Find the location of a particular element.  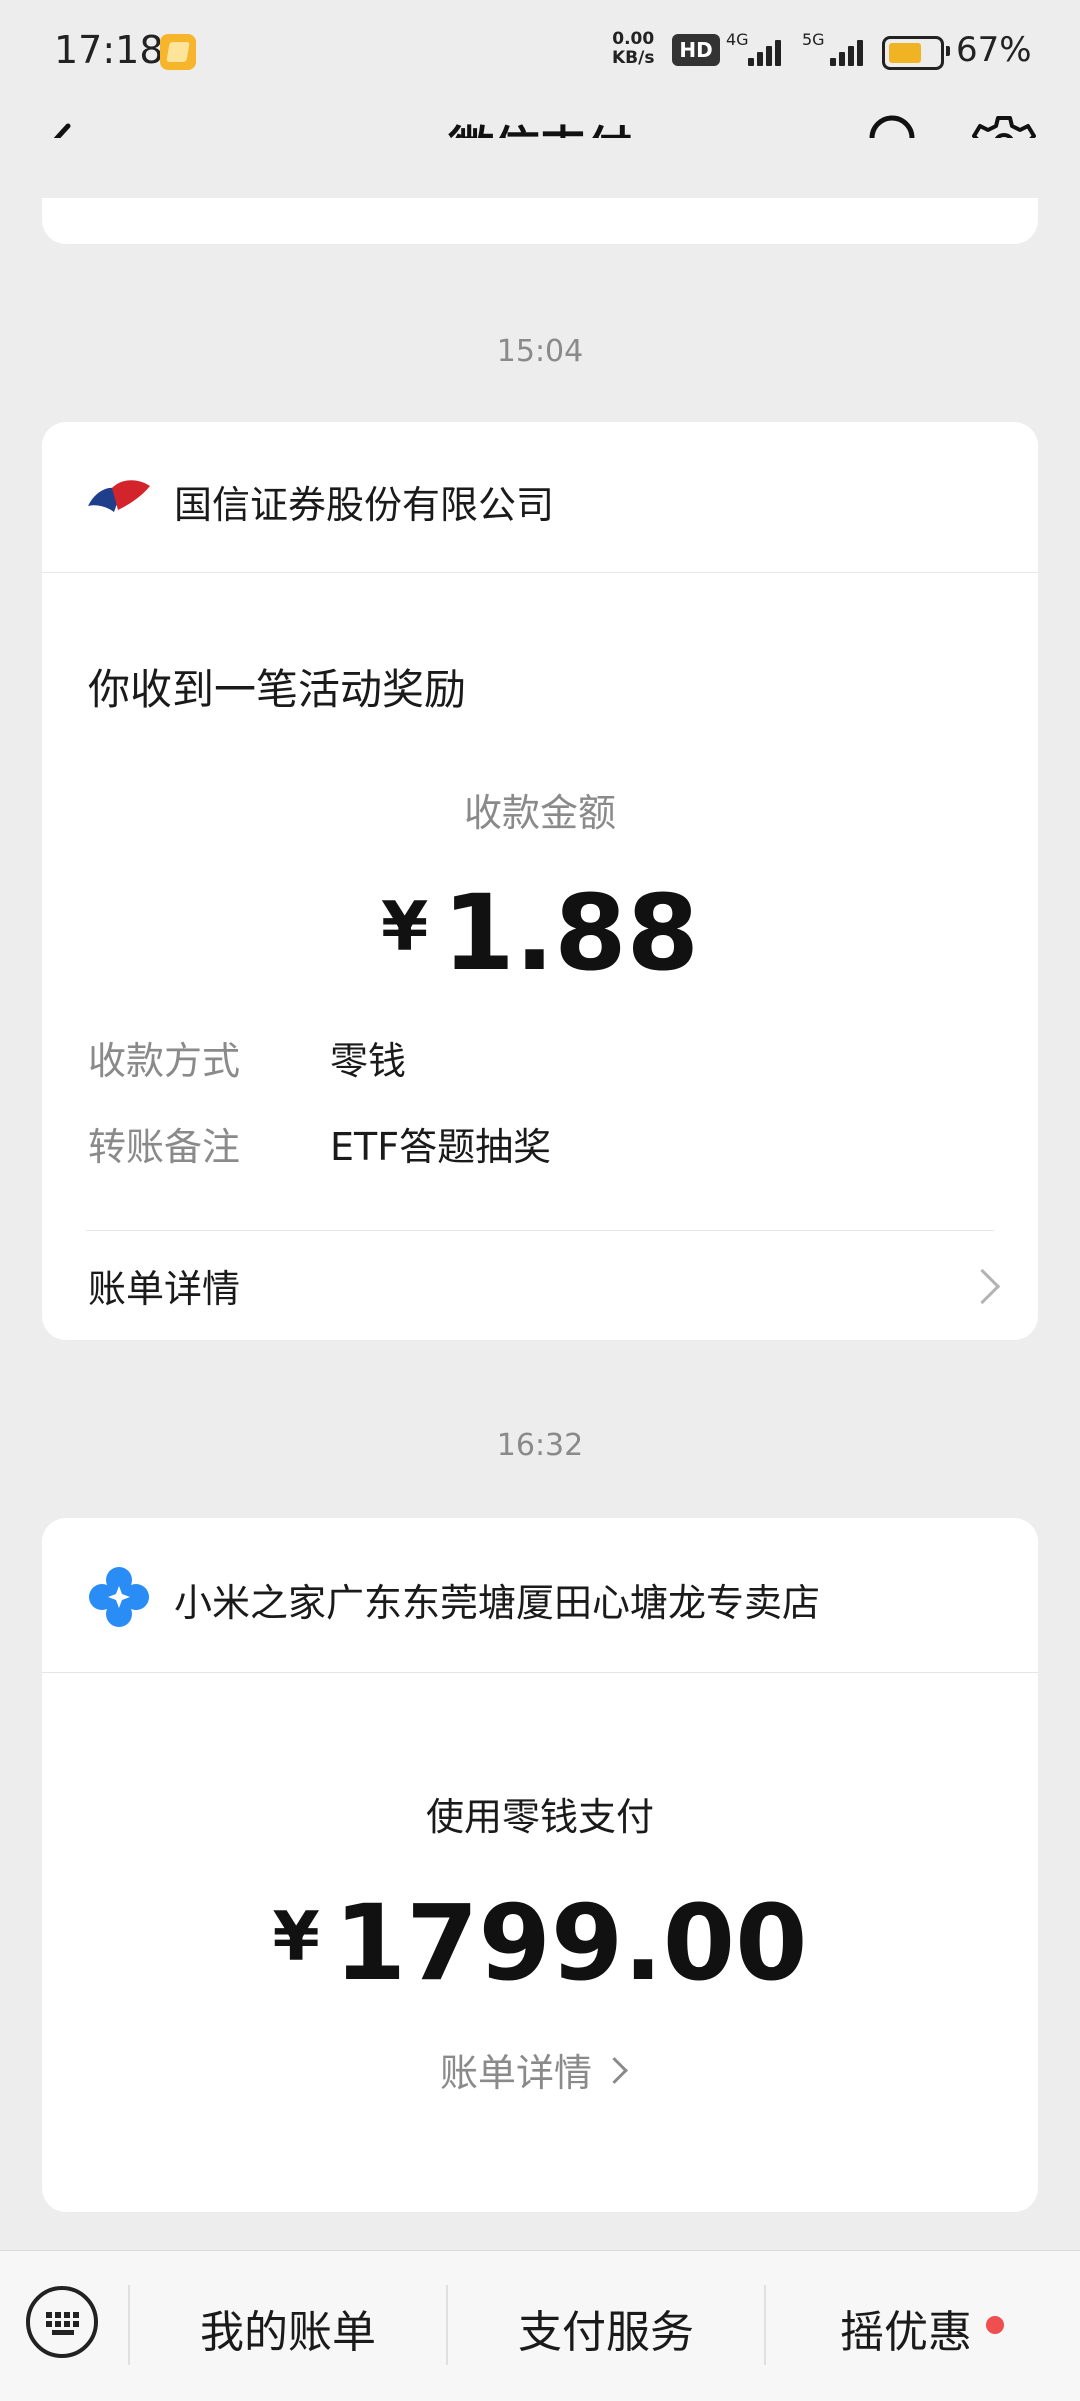

bill-detail-link-row: 账单详情 is located at coordinates (534, 2072).